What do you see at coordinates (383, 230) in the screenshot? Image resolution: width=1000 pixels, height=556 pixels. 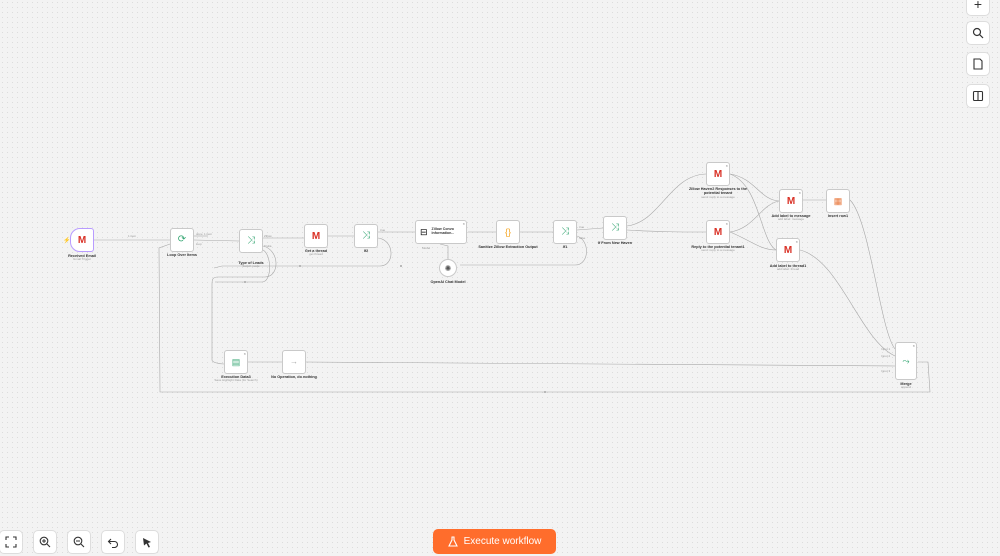 I see `port-if2-true: true` at bounding box center [383, 230].